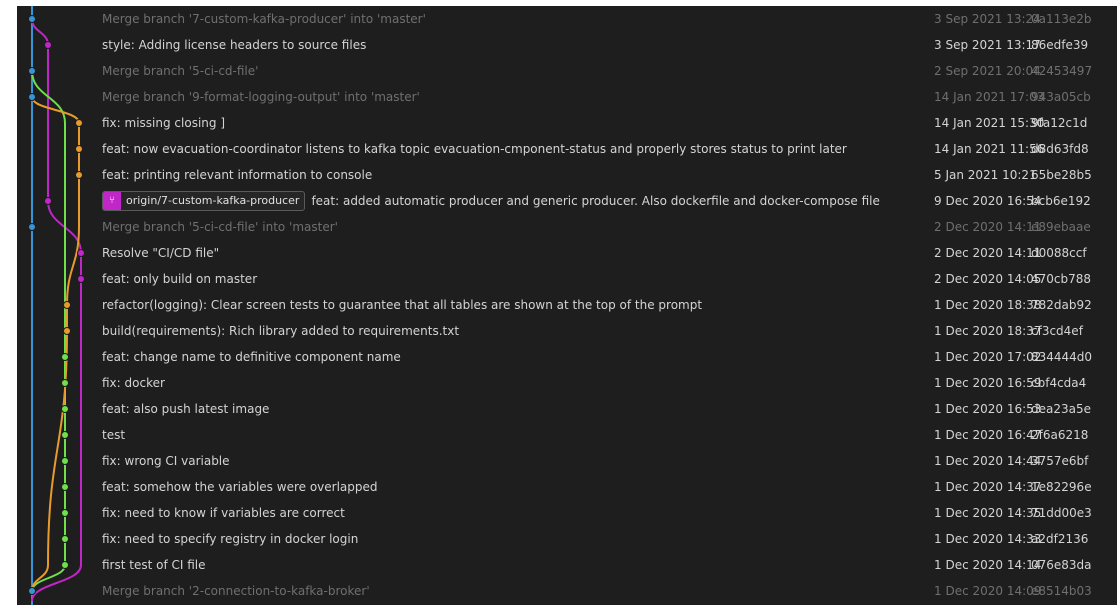 This screenshot has width=1117, height=605. Describe the element at coordinates (1061, 591) in the screenshot. I see `commit-hash: e8514b03` at that location.